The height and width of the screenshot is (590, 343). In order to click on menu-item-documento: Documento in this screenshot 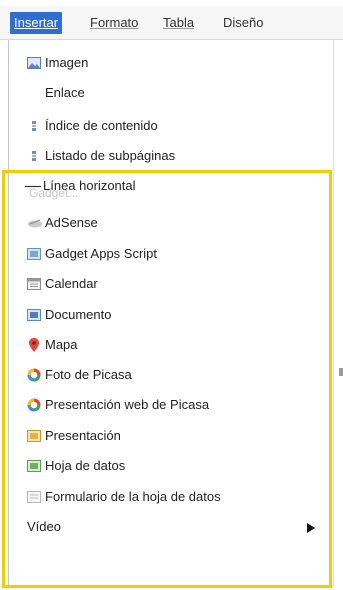, I will do `click(165, 315)`.